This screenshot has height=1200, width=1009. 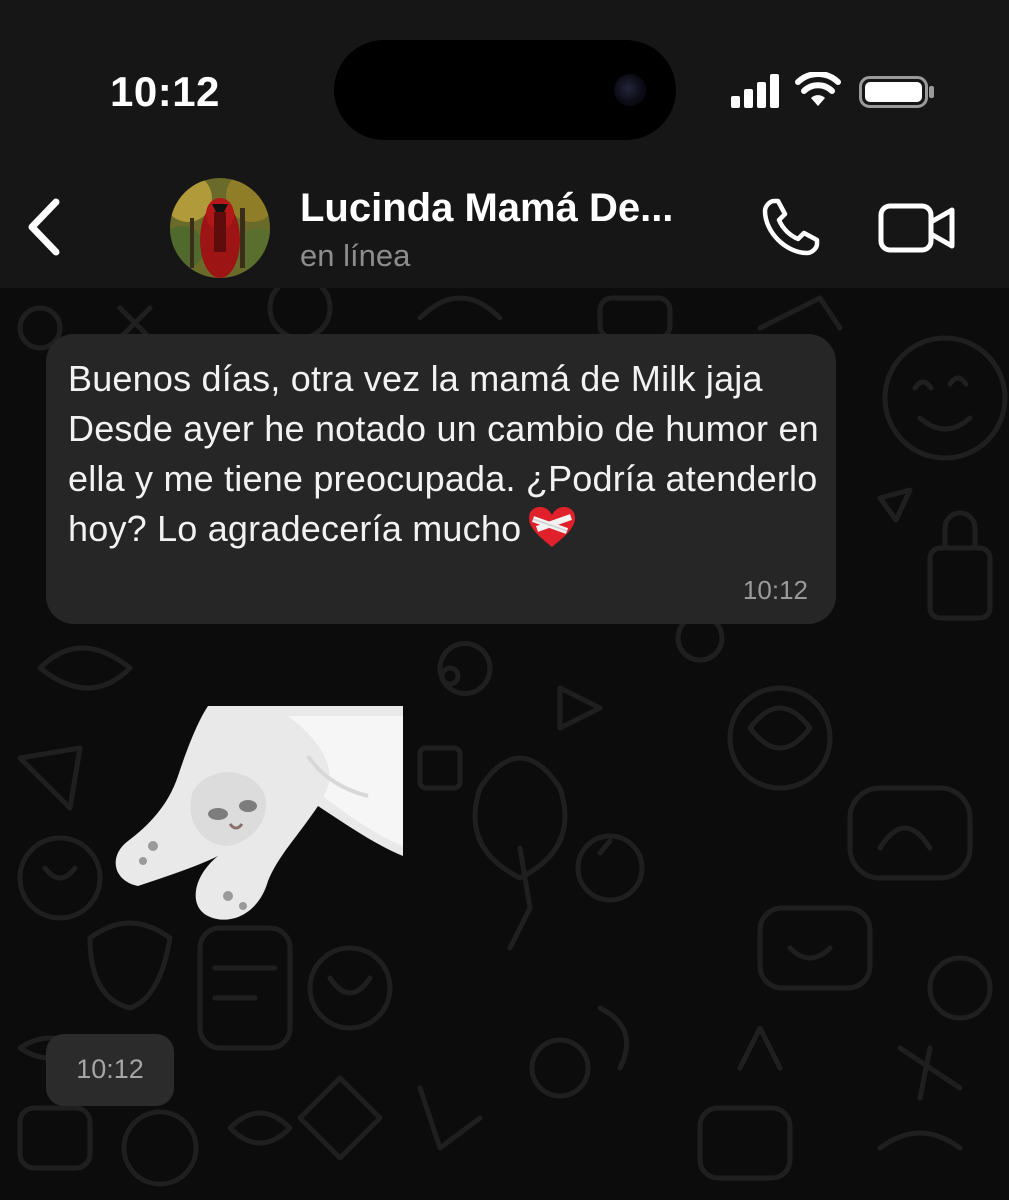 I want to click on status-bar-icons, so click(x=836, y=92).